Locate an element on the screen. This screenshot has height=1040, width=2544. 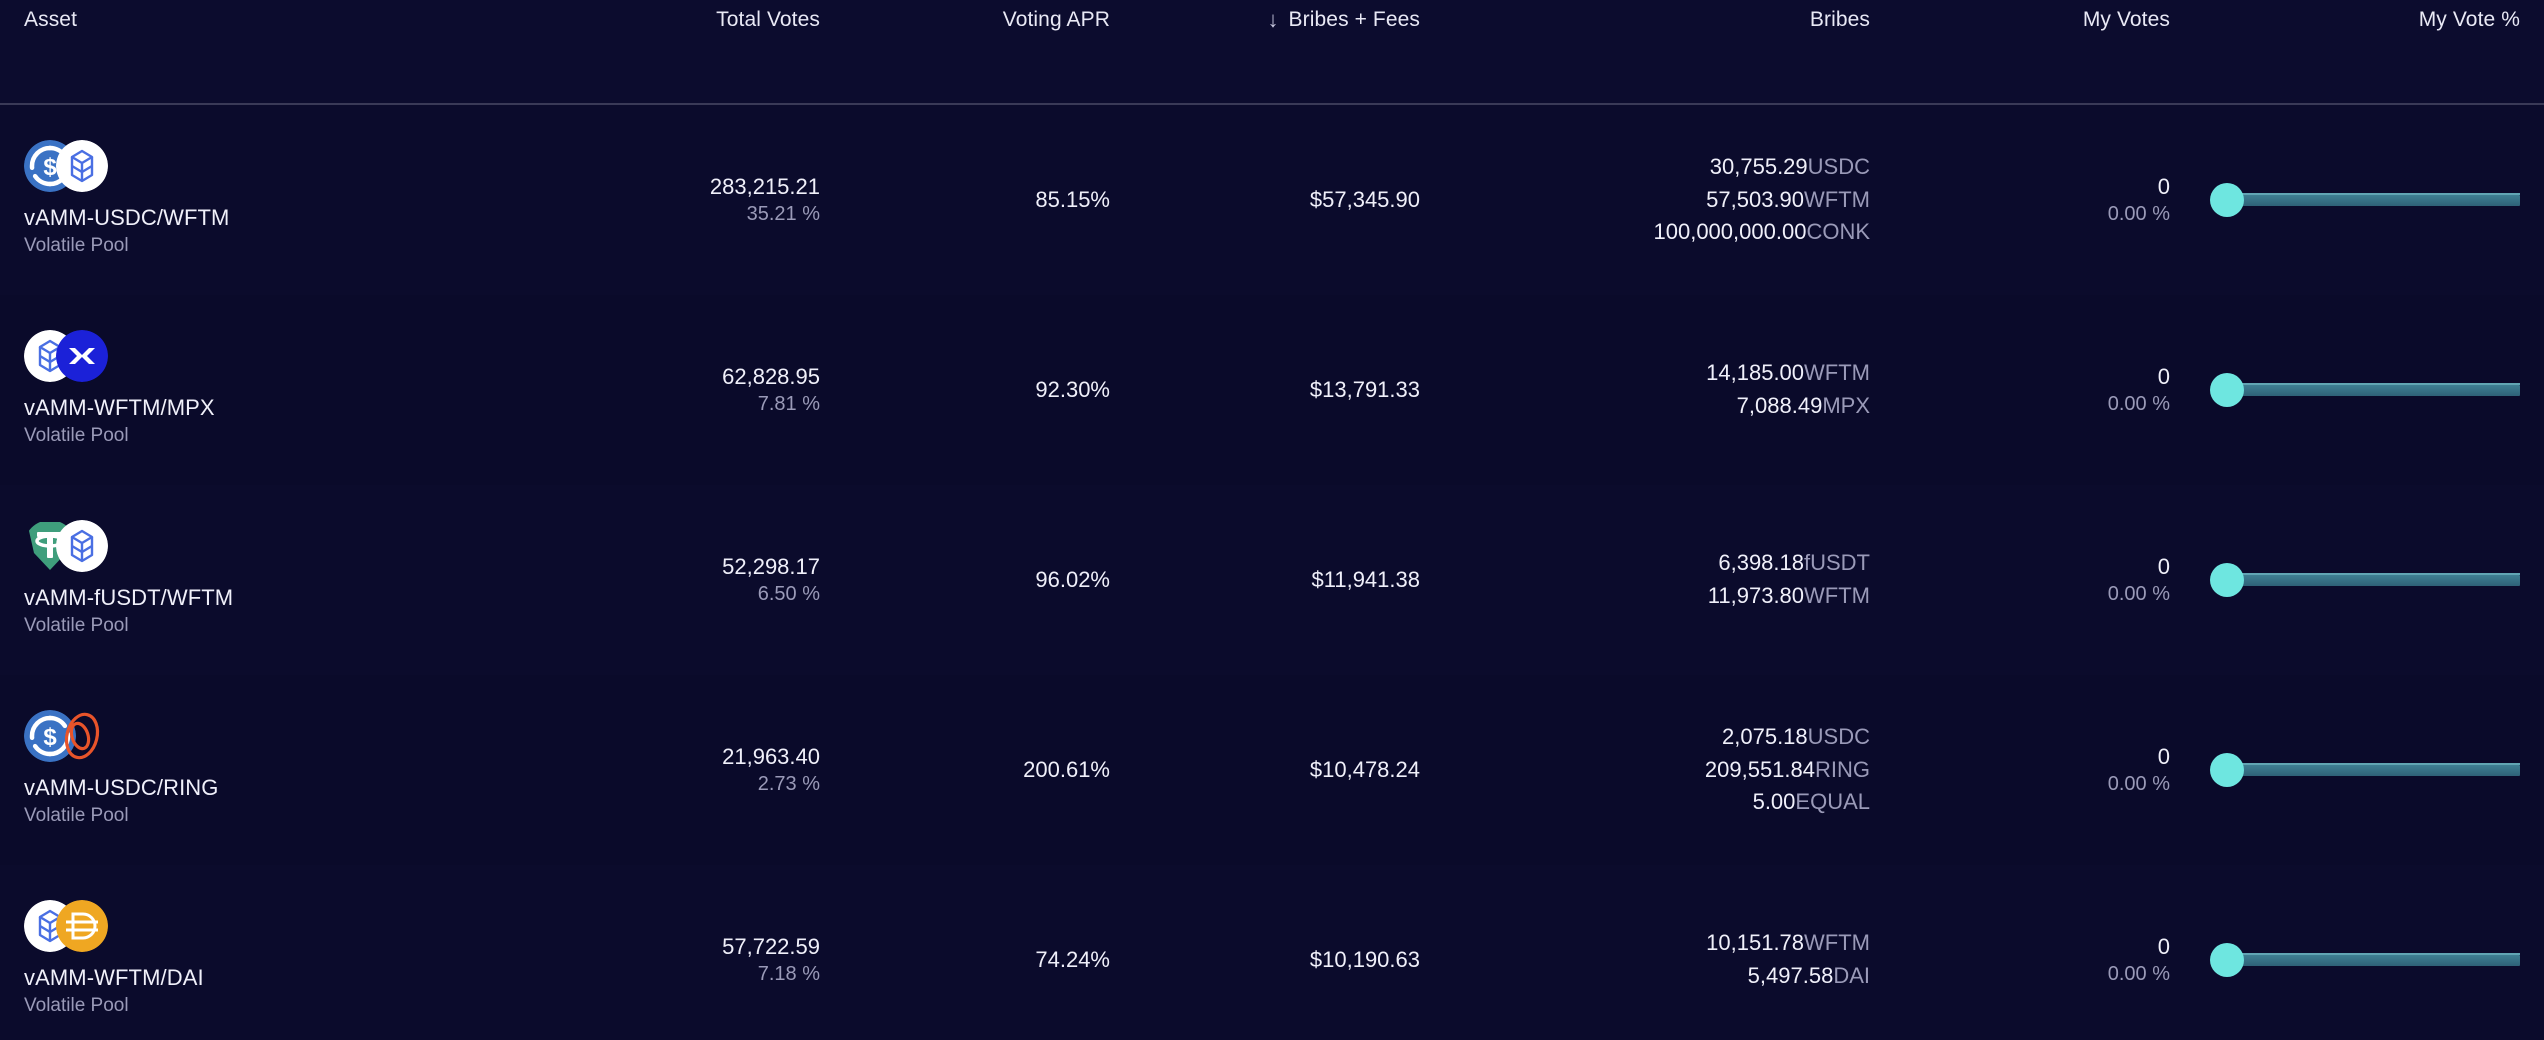
wftm-icon is located at coordinates (82, 546).